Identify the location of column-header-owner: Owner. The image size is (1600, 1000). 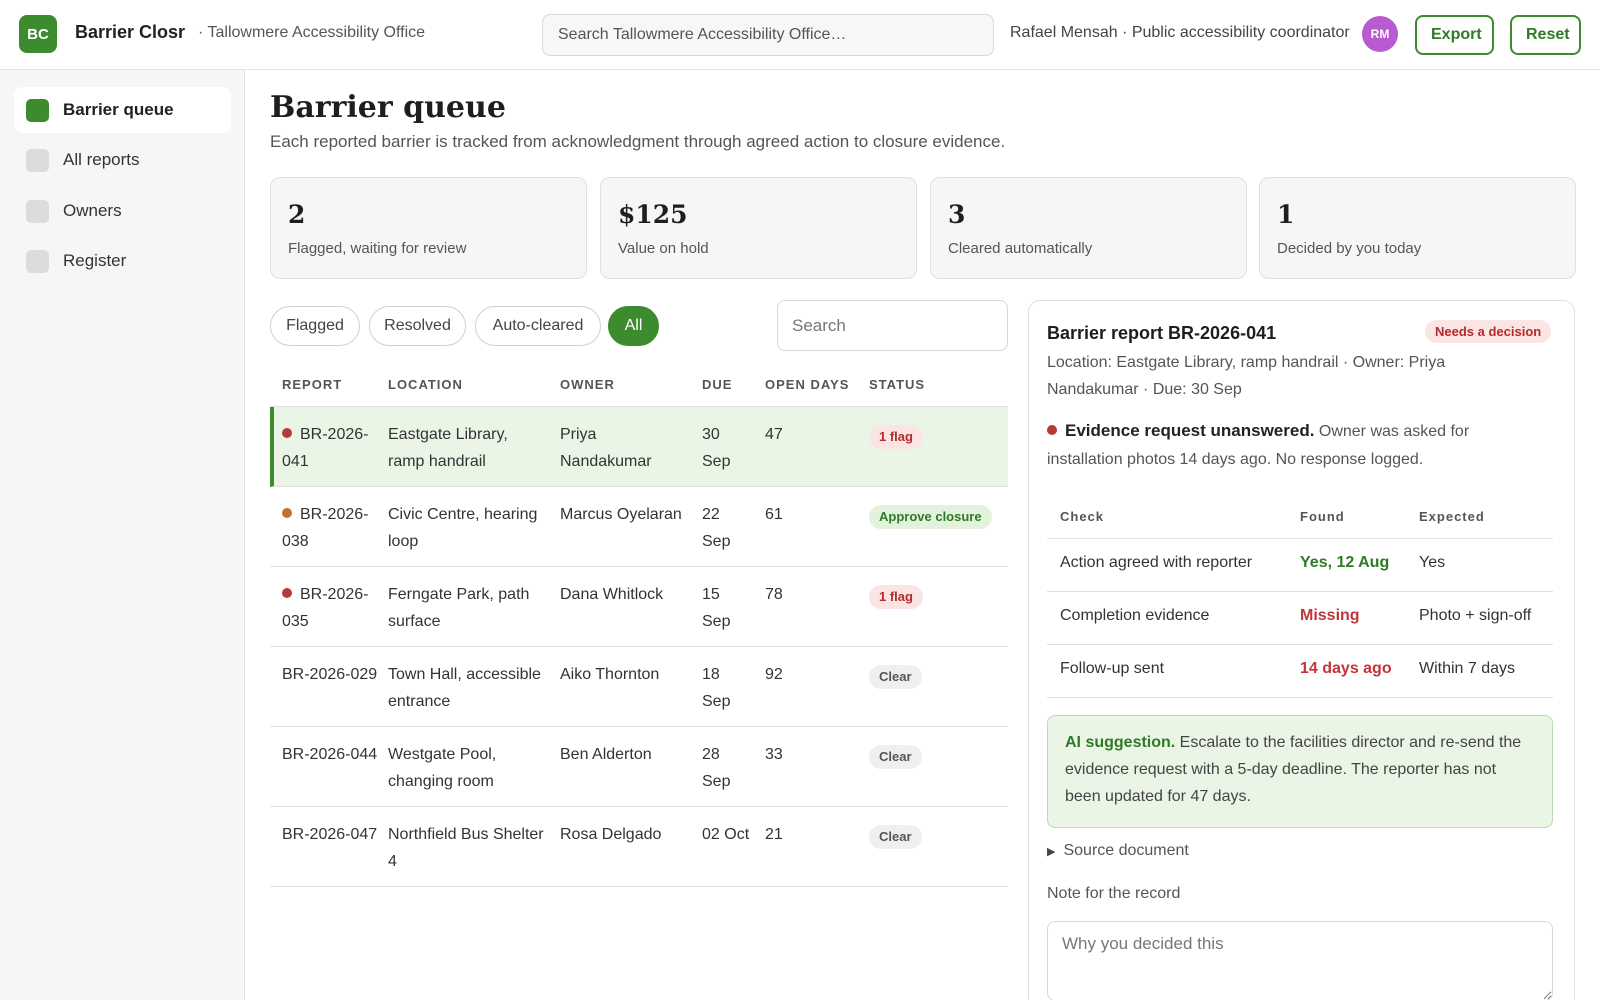
(587, 384).